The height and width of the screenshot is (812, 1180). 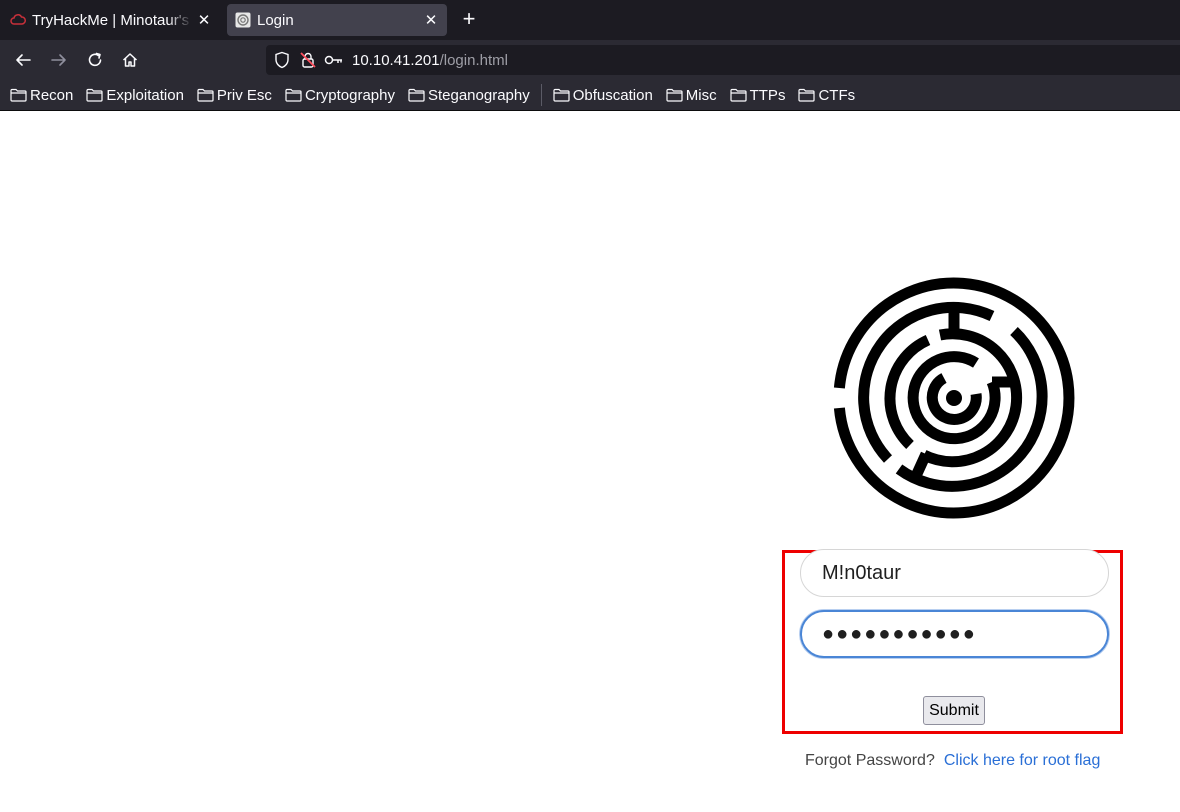 I want to click on address-bar: 10.10.41.201/login.html, so click(x=723, y=60).